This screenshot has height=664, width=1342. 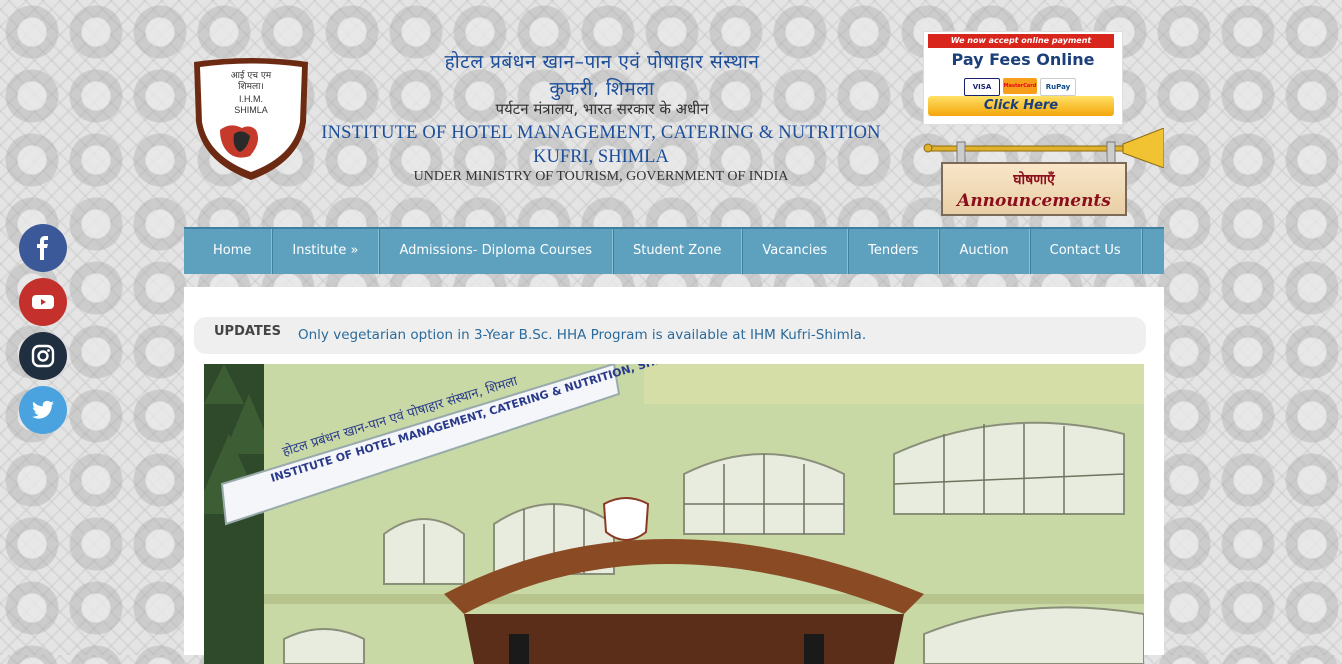 I want to click on twitter-link, so click(x=43, y=410).